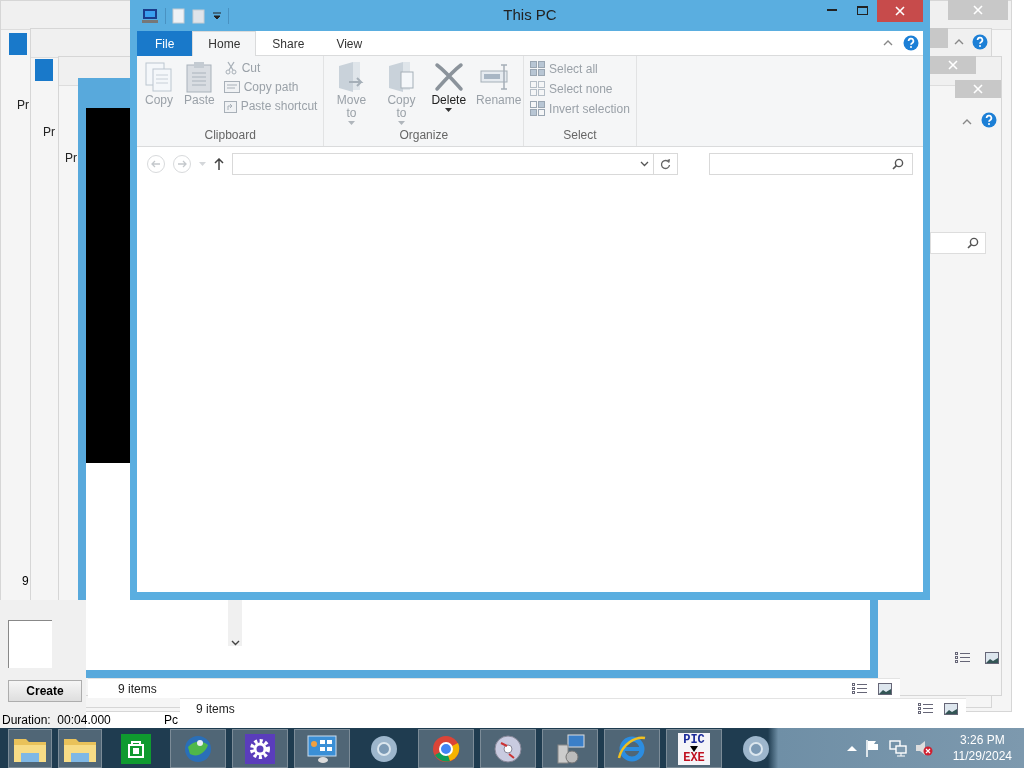 This screenshot has height=768, width=1024. Describe the element at coordinates (530, 14) in the screenshot. I see `window-title: This PC` at that location.